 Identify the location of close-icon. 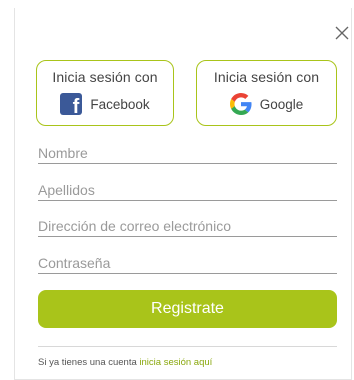
(344, 36).